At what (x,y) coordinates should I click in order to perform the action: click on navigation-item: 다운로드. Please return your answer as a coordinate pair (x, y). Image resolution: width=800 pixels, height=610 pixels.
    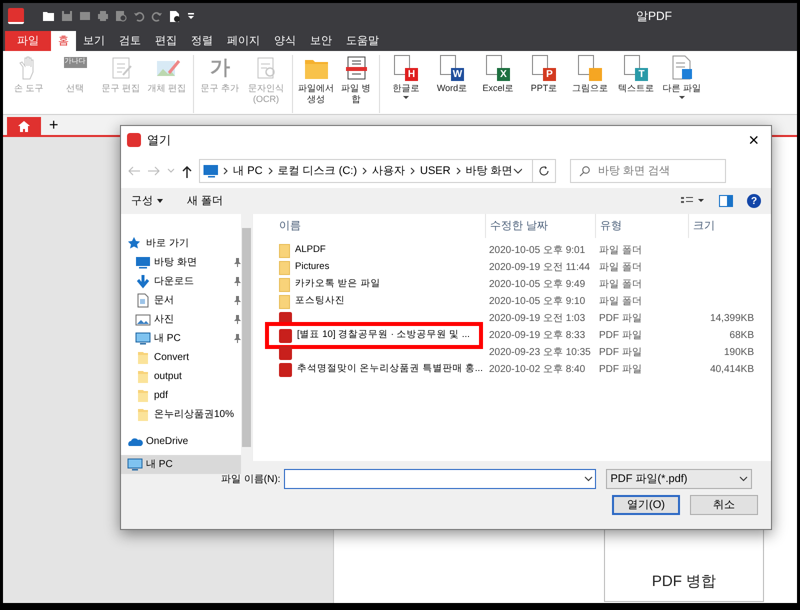
    Looking at the image, I should click on (181, 281).